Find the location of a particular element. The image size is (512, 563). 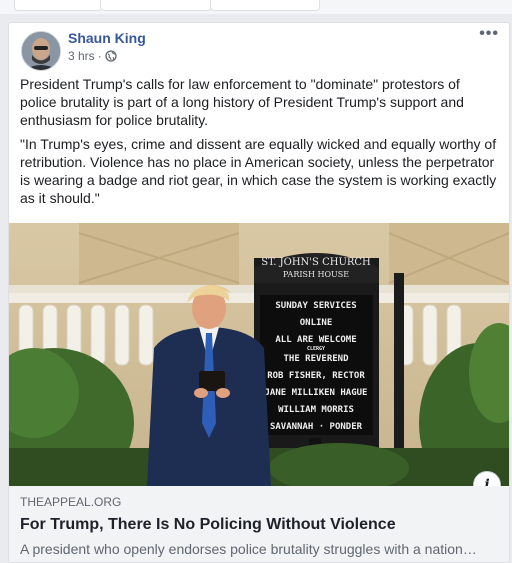

post-meta: 3 hrs · is located at coordinates (92, 56).